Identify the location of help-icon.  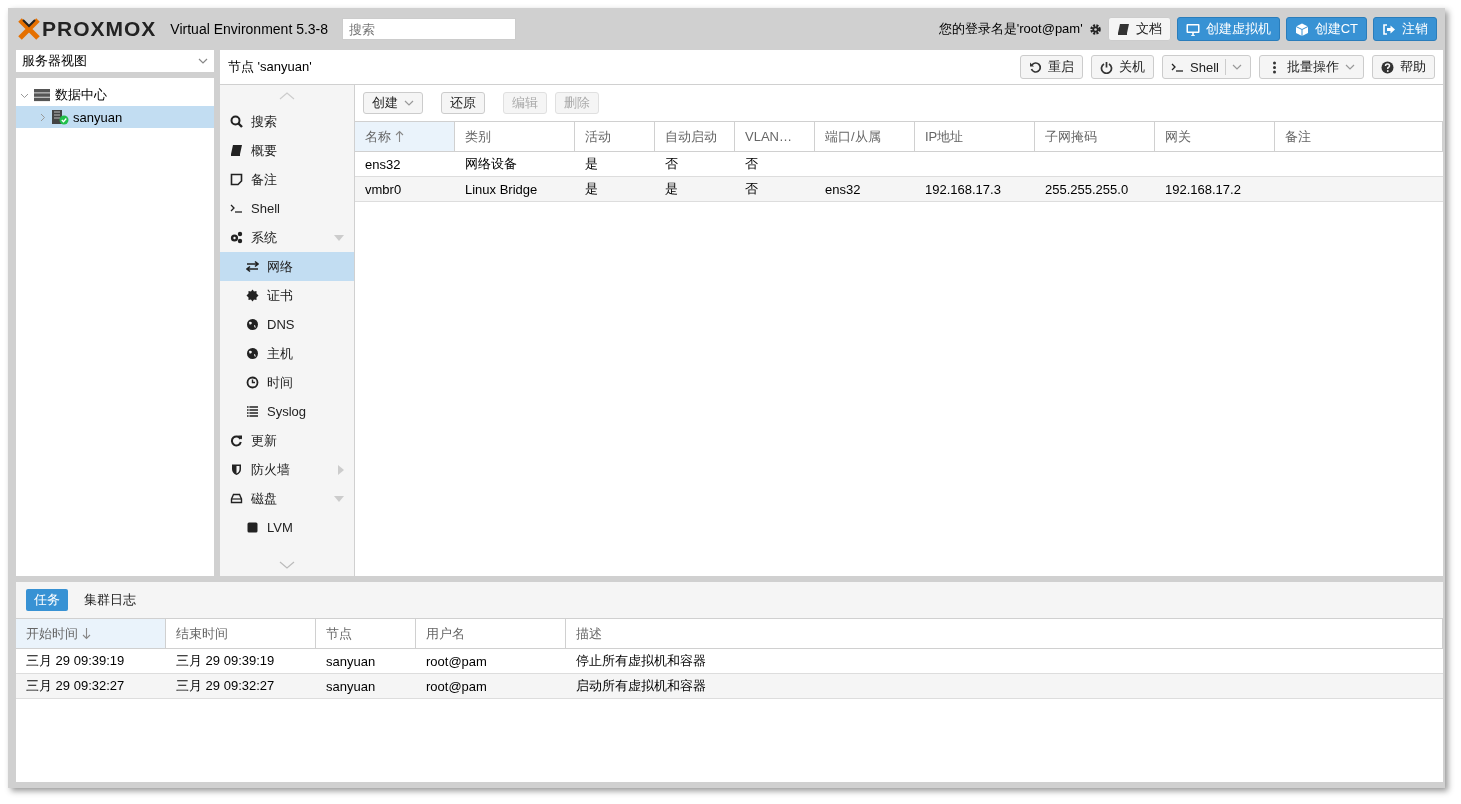
(1387, 67).